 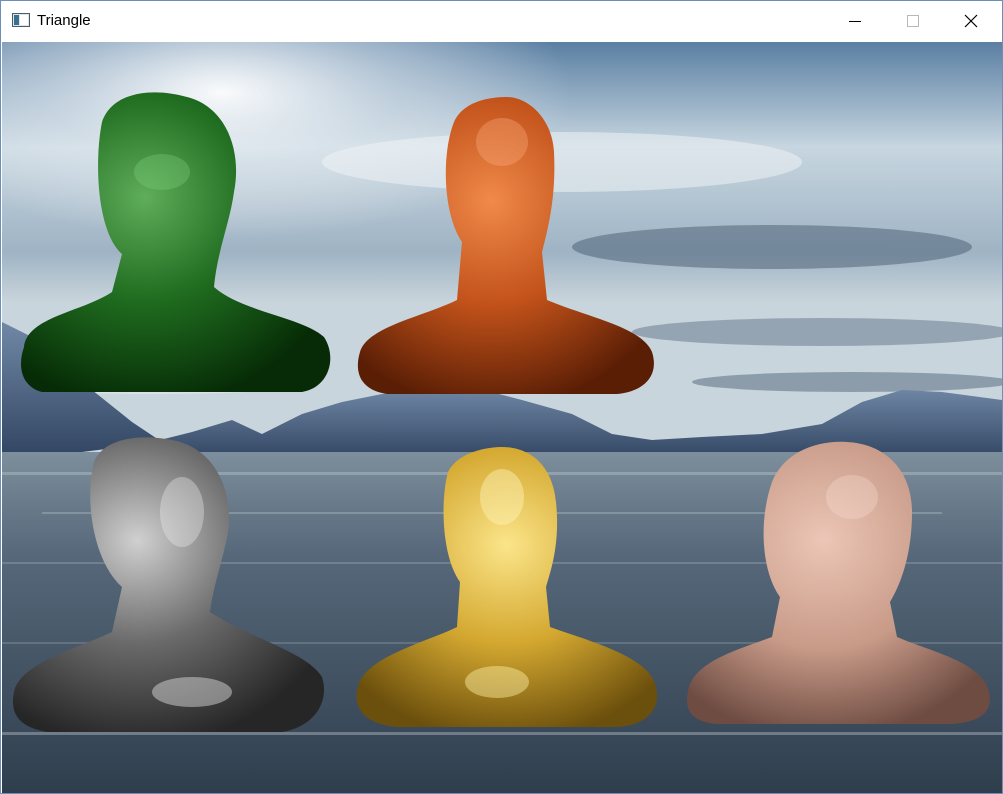 I want to click on minimize-button, so click(x=855, y=21).